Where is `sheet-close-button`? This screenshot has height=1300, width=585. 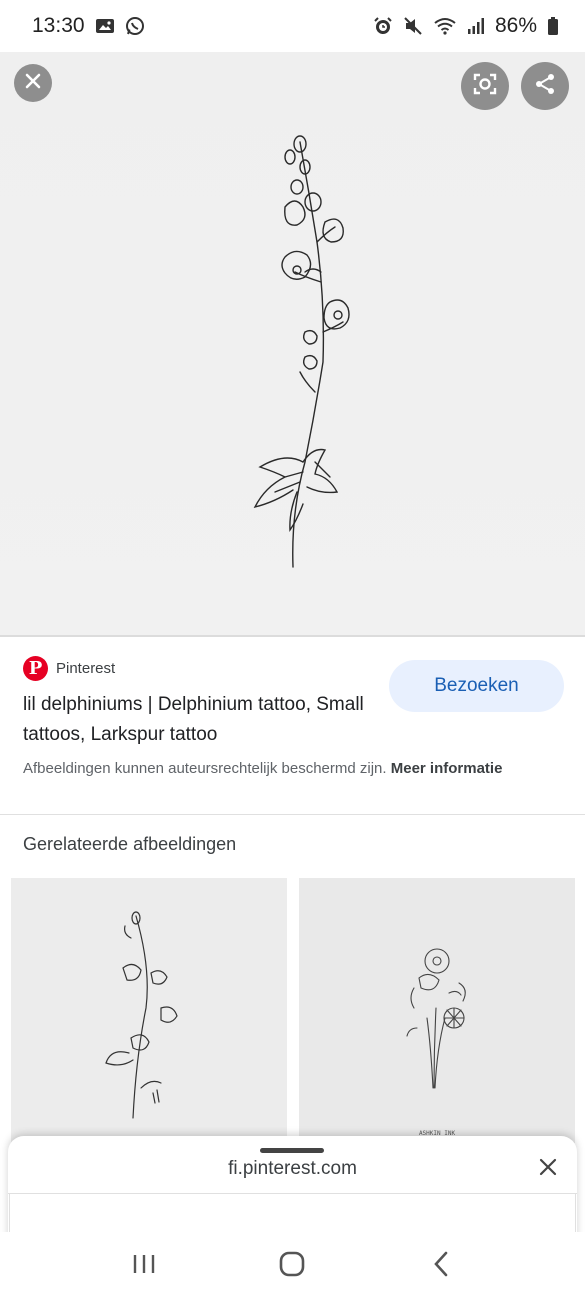 sheet-close-button is located at coordinates (548, 1169).